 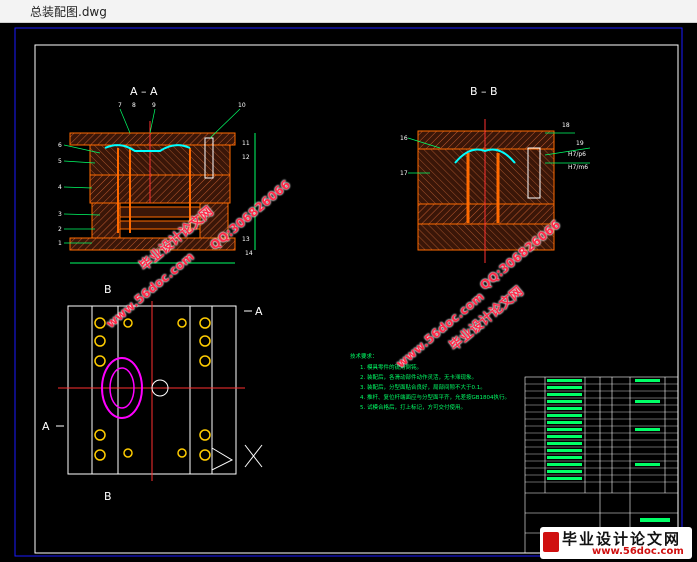 What do you see at coordinates (246, 143) in the screenshot?
I see `balloon-11: 11` at bounding box center [246, 143].